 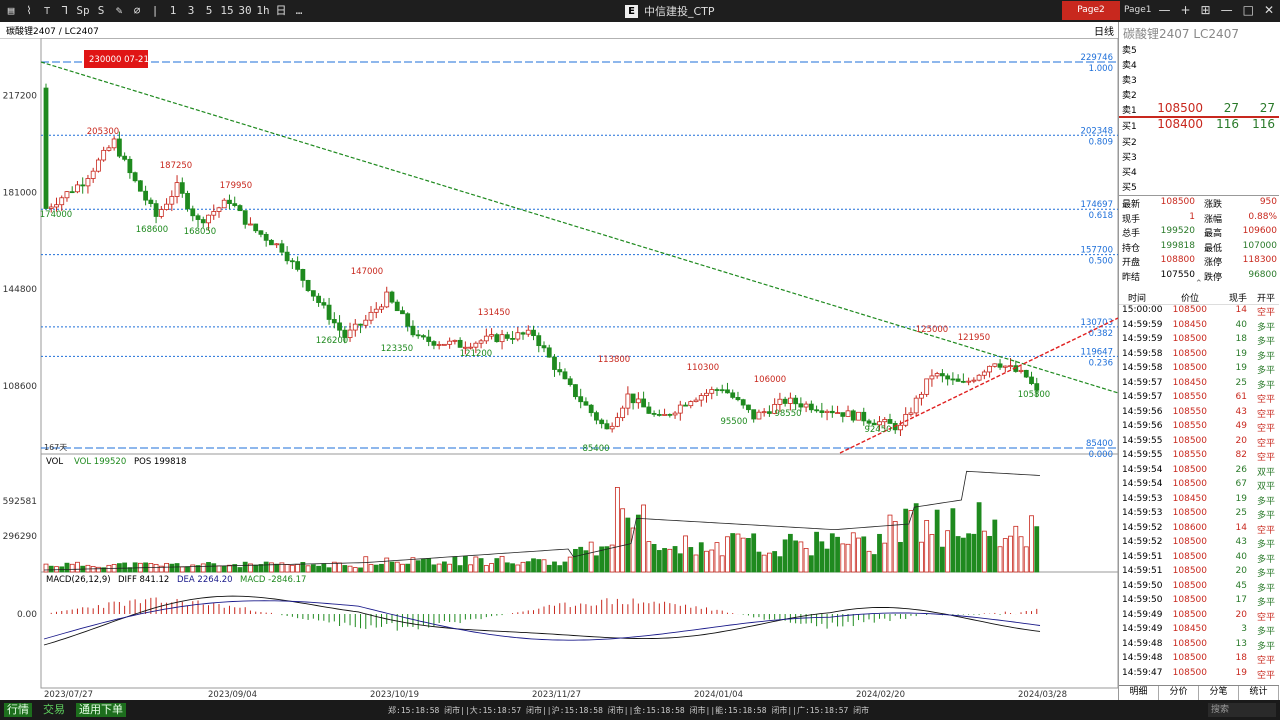 What do you see at coordinates (227, 10) in the screenshot?
I see `toolbar-tool-12: 15` at bounding box center [227, 10].